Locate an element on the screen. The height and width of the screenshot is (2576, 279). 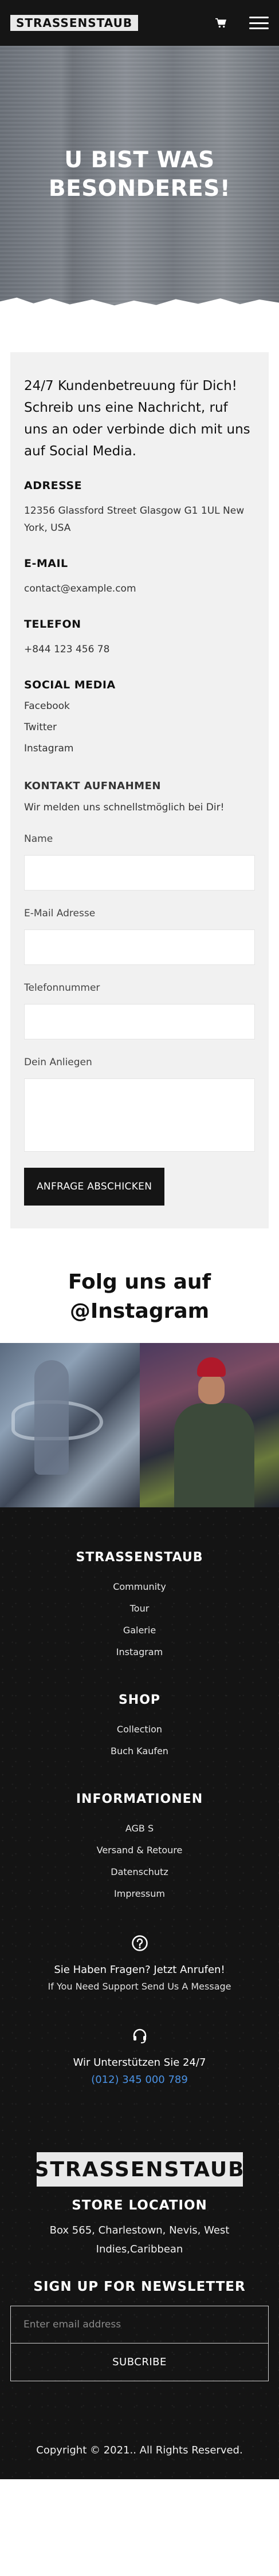
phone-text: +844 123 456 78 is located at coordinates (139, 649).